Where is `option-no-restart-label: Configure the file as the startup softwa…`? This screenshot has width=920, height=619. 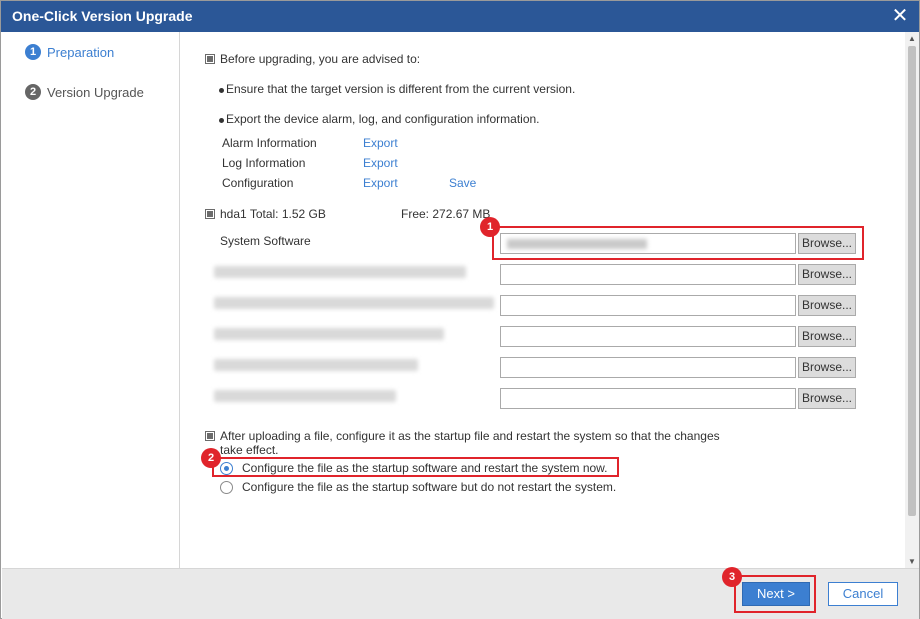
option-no-restart-label: Configure the file as the startup softwa… is located at coordinates (429, 487).